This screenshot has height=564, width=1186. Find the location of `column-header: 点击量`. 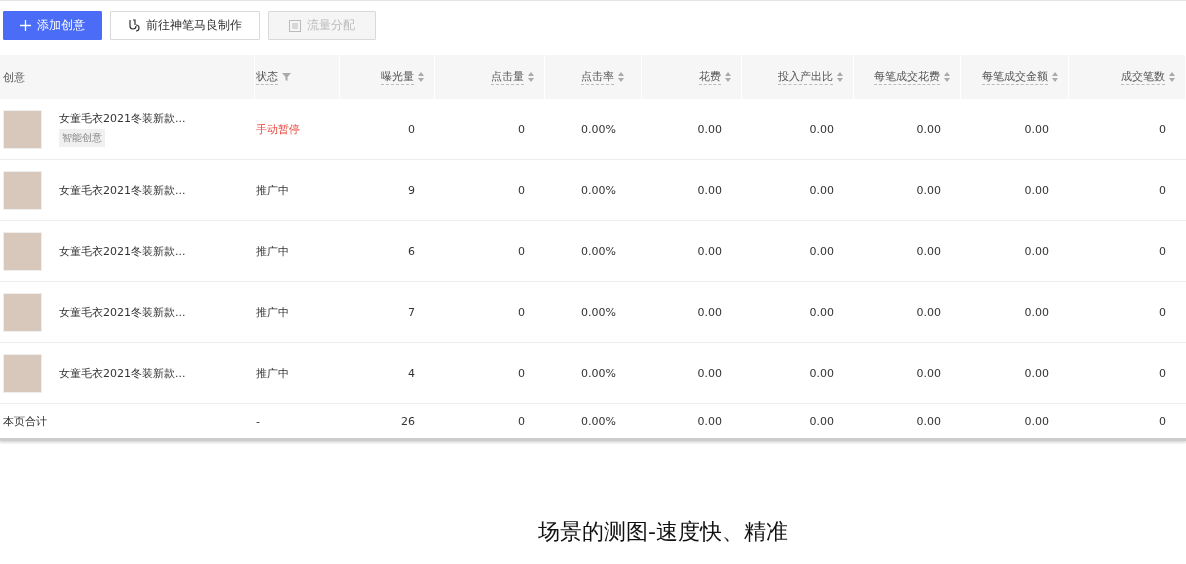

column-header: 点击量 is located at coordinates (507, 77).